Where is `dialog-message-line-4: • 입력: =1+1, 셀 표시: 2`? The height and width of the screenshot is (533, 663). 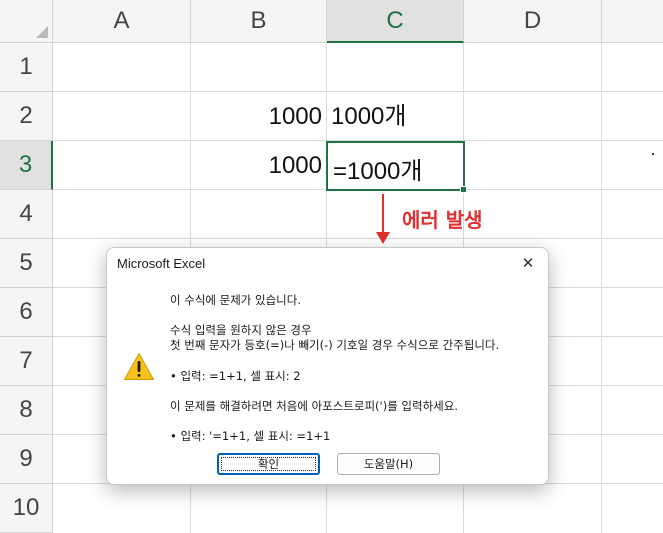 dialog-message-line-4: • 입력: =1+1, 셀 표시: 2 is located at coordinates (235, 376).